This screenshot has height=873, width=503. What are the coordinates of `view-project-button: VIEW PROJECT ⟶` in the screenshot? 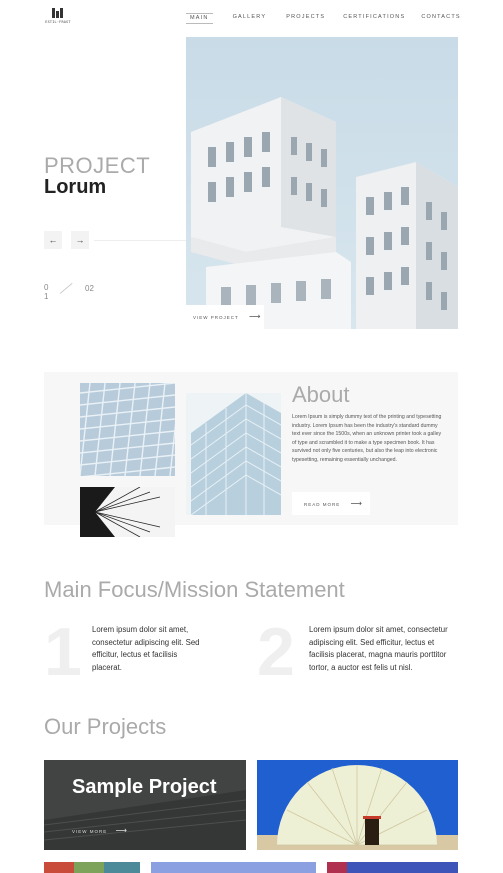 It's located at (225, 317).